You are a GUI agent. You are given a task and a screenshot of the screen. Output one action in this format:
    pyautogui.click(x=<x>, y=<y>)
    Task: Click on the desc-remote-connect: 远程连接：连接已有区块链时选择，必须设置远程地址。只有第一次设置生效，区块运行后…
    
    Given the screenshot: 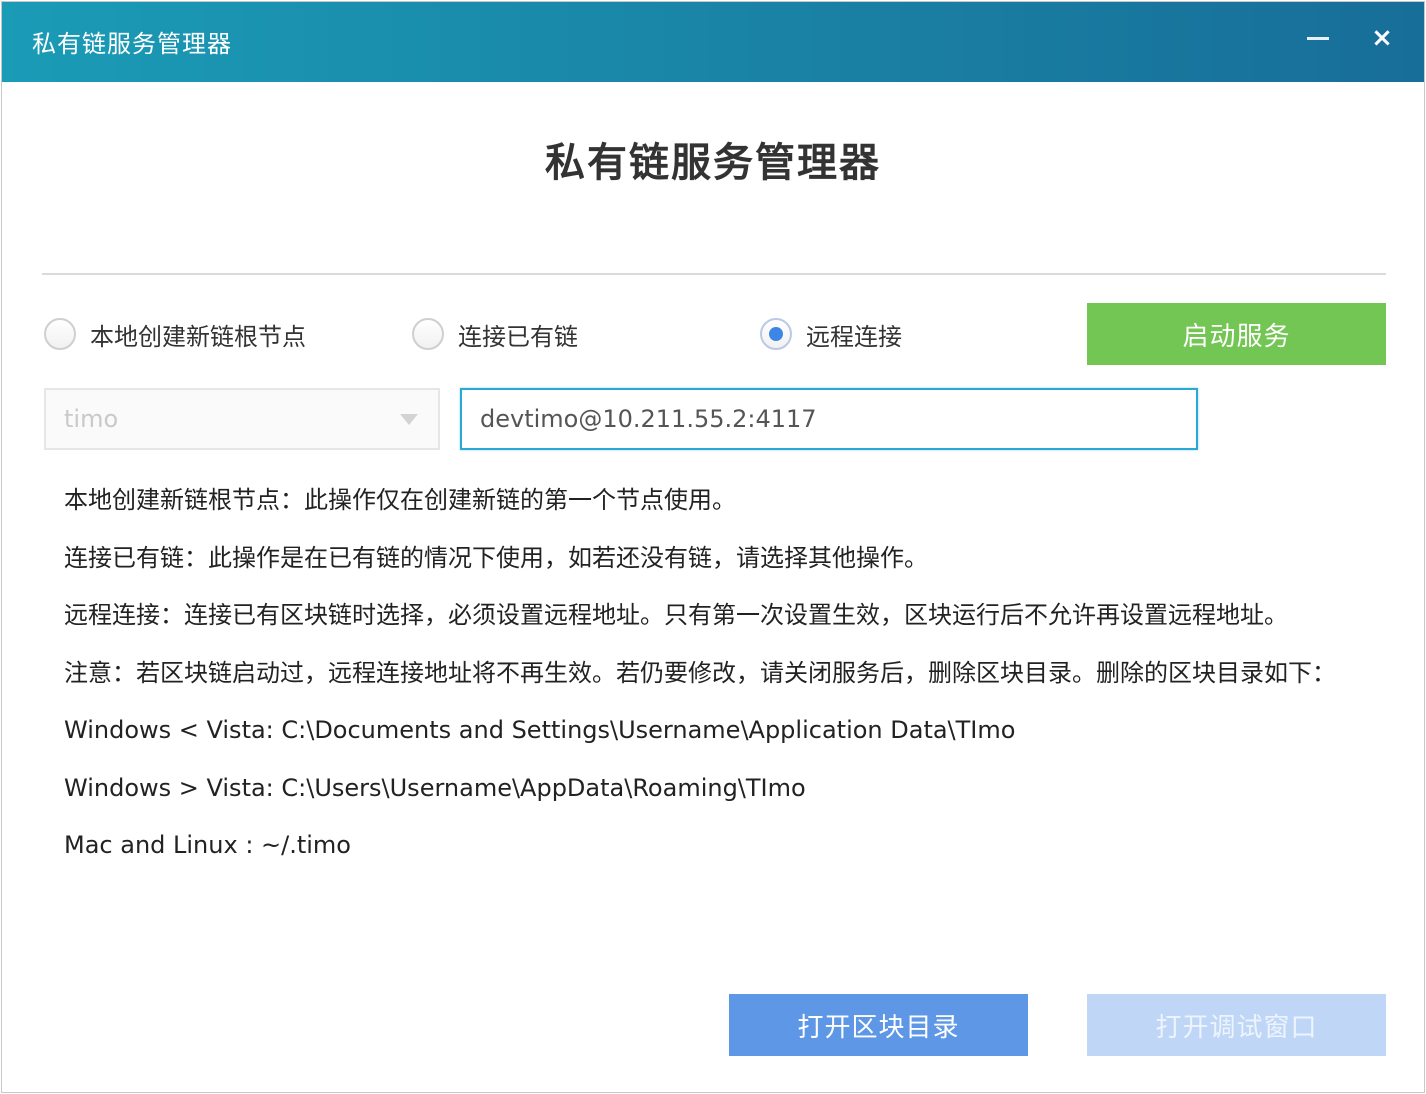 What is the action you would take?
    pyautogui.click(x=676, y=615)
    